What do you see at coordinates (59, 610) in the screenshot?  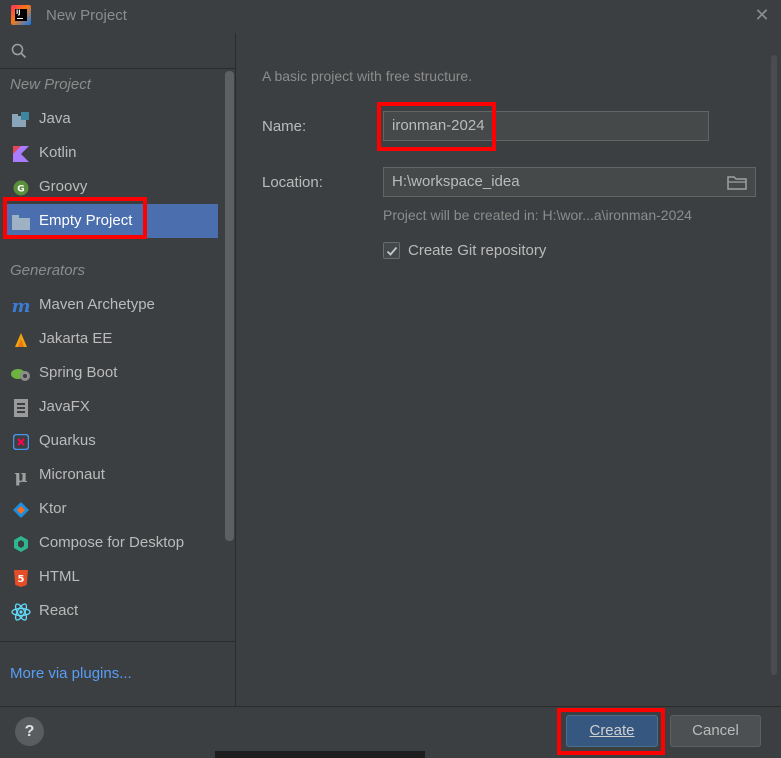 I see `sidebar-item-label: React` at bounding box center [59, 610].